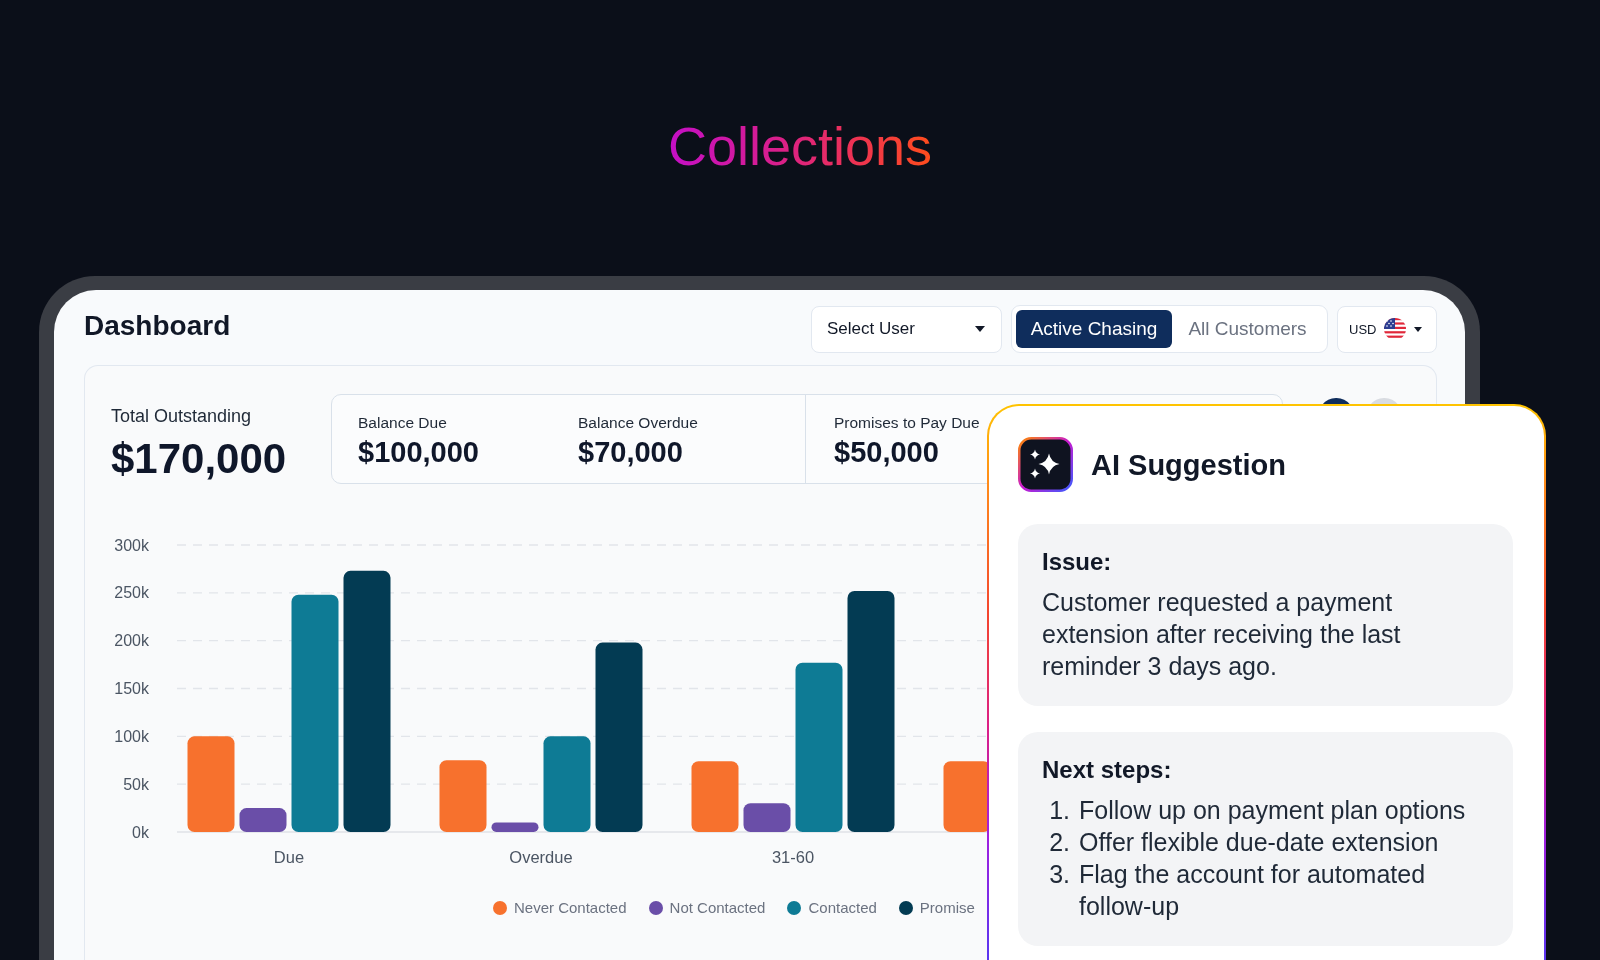  I want to click on user-select: Select User, so click(906, 329).